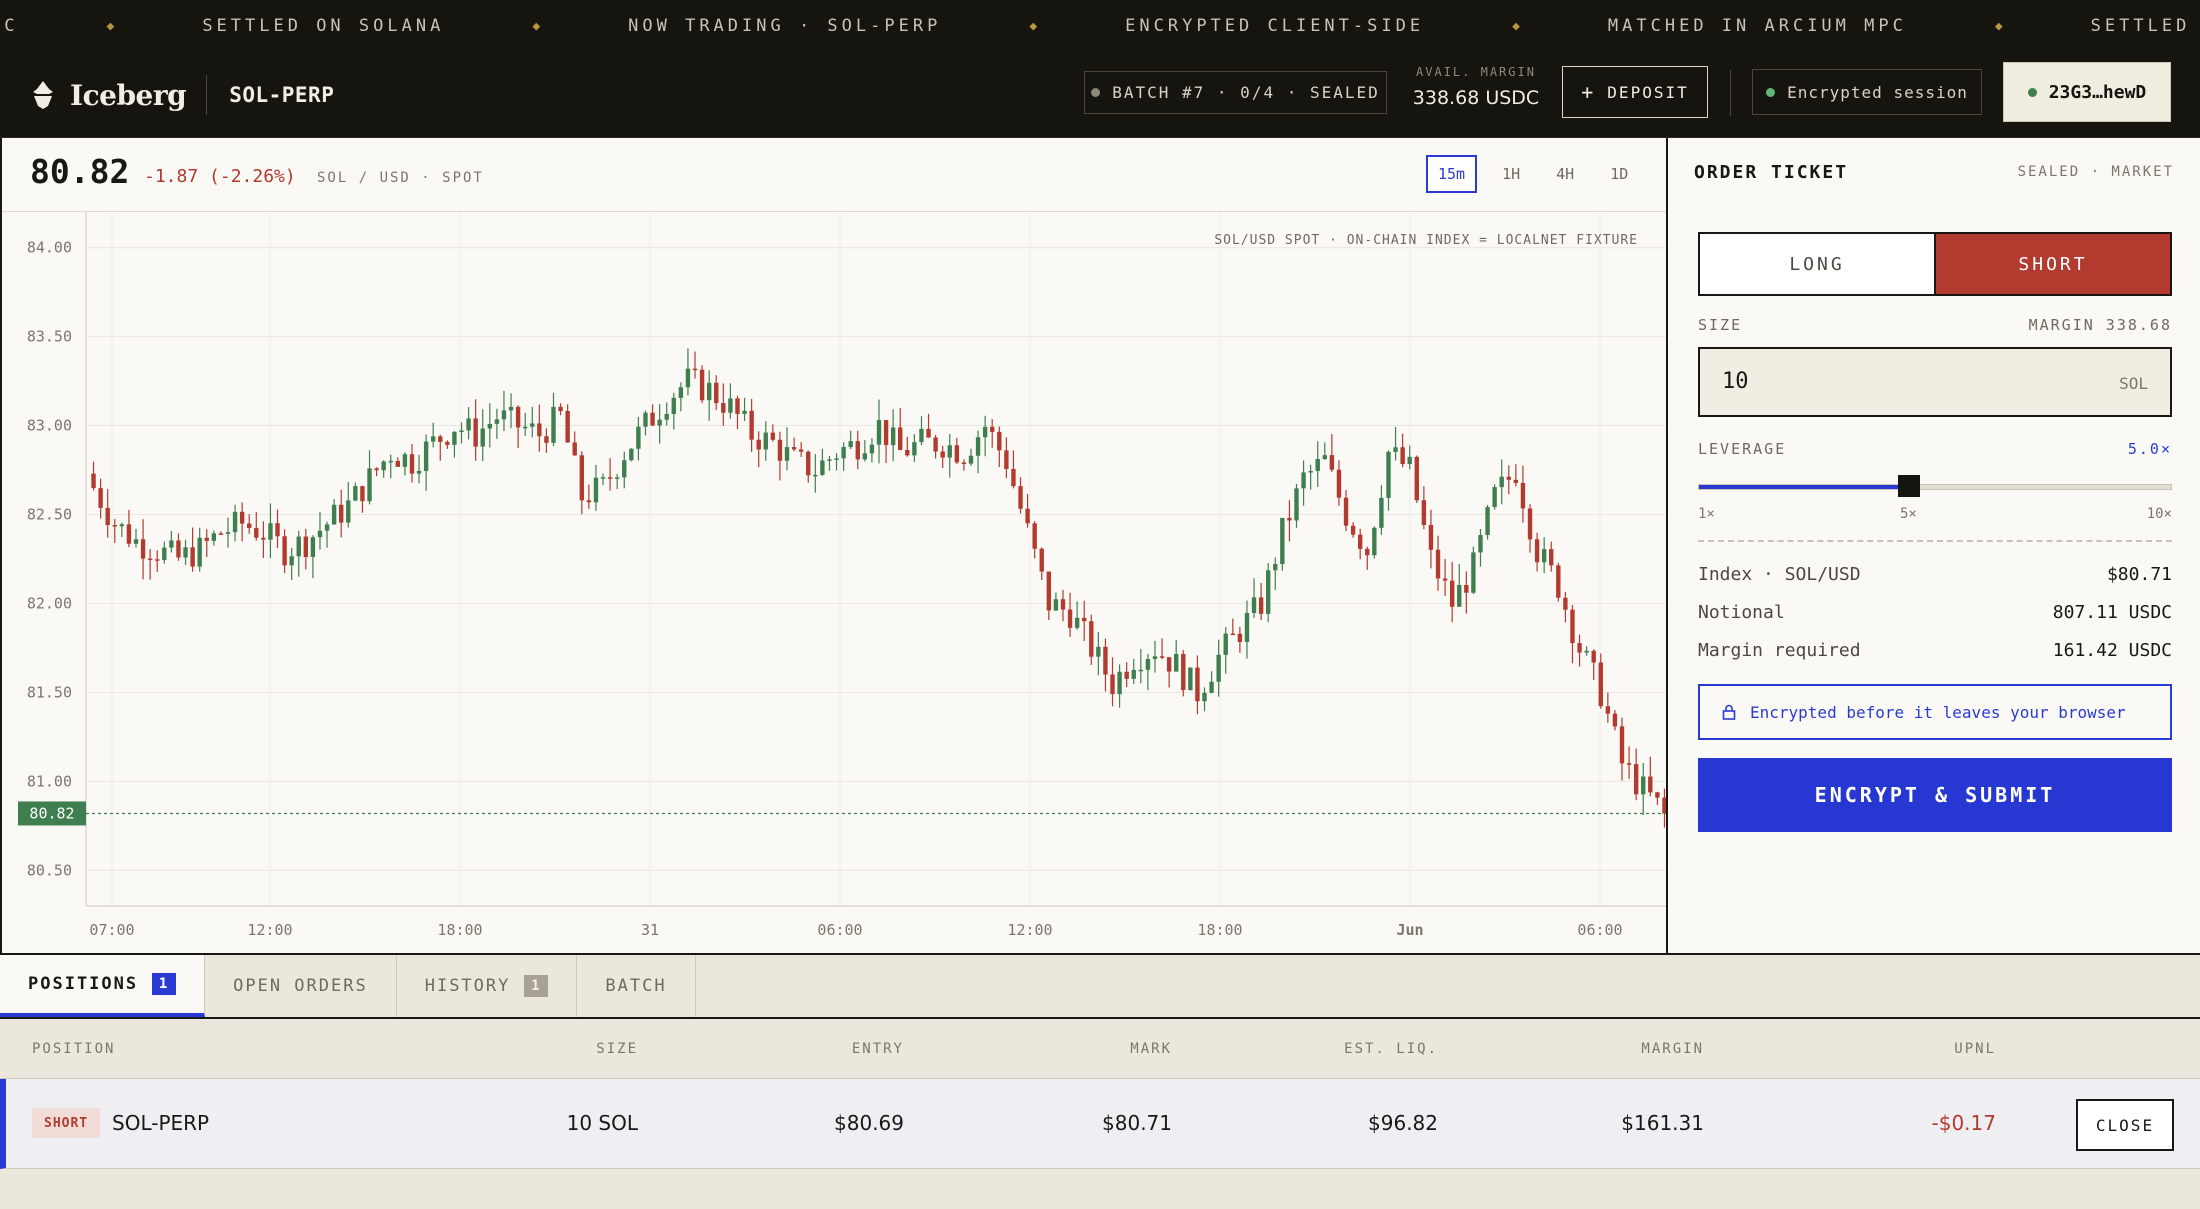  I want to click on short-button: SHORT, so click(2052, 264).